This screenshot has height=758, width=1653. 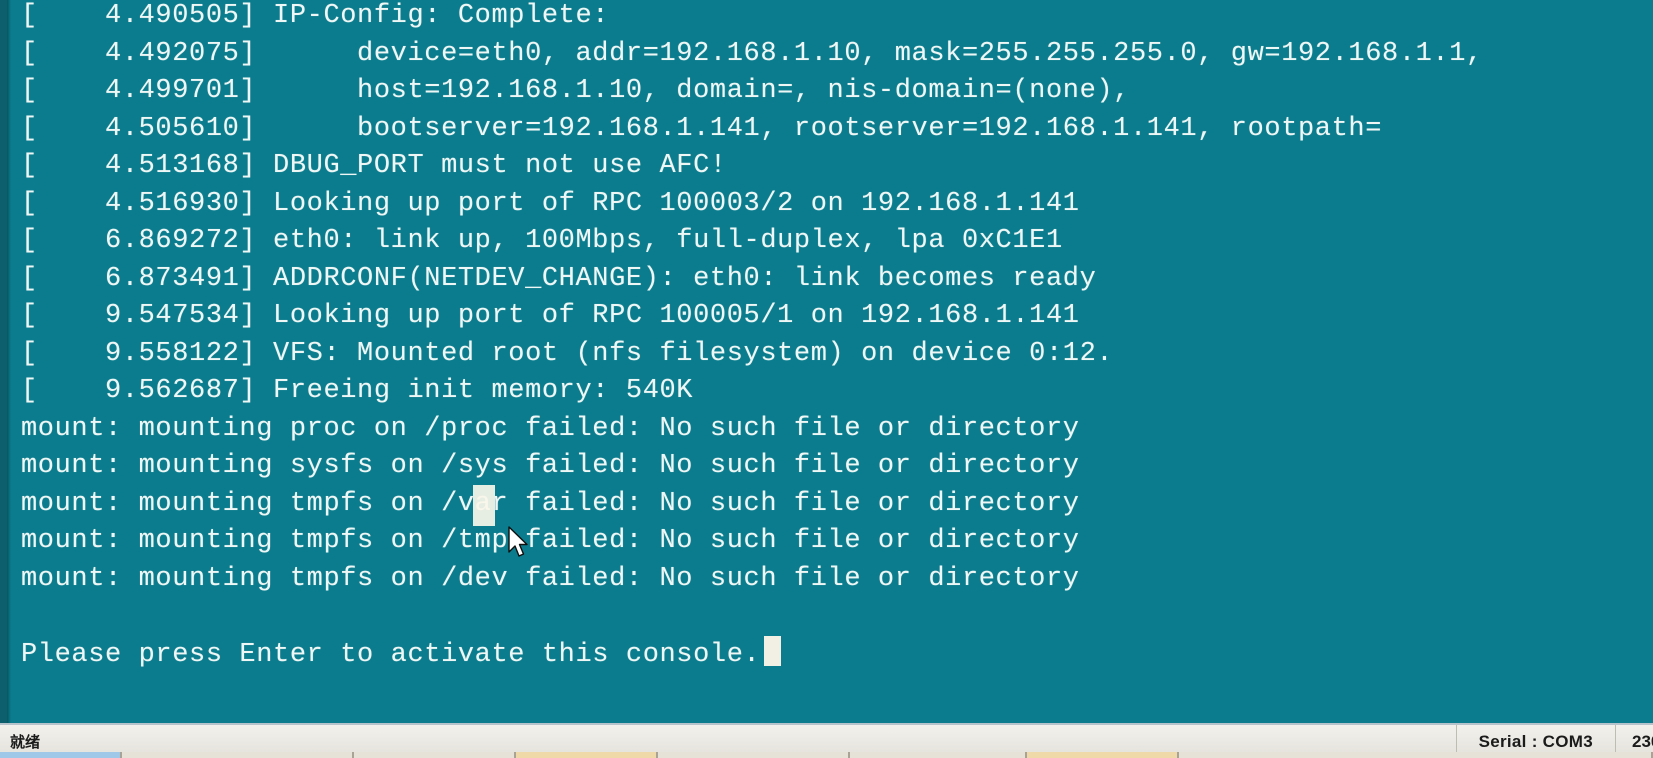 I want to click on status-ready-label: 就绪, so click(x=25, y=742).